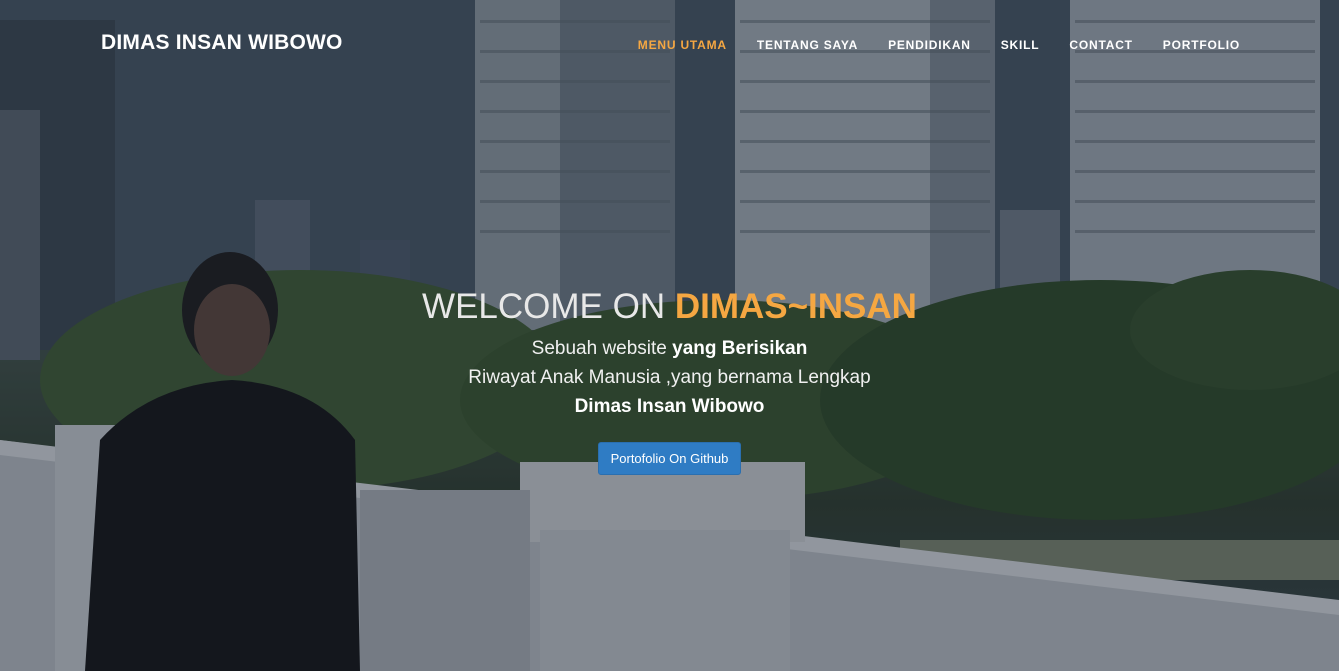 Image resolution: width=1339 pixels, height=671 pixels. I want to click on brand-link: DIMAS INSAN WIBOWO, so click(222, 43).